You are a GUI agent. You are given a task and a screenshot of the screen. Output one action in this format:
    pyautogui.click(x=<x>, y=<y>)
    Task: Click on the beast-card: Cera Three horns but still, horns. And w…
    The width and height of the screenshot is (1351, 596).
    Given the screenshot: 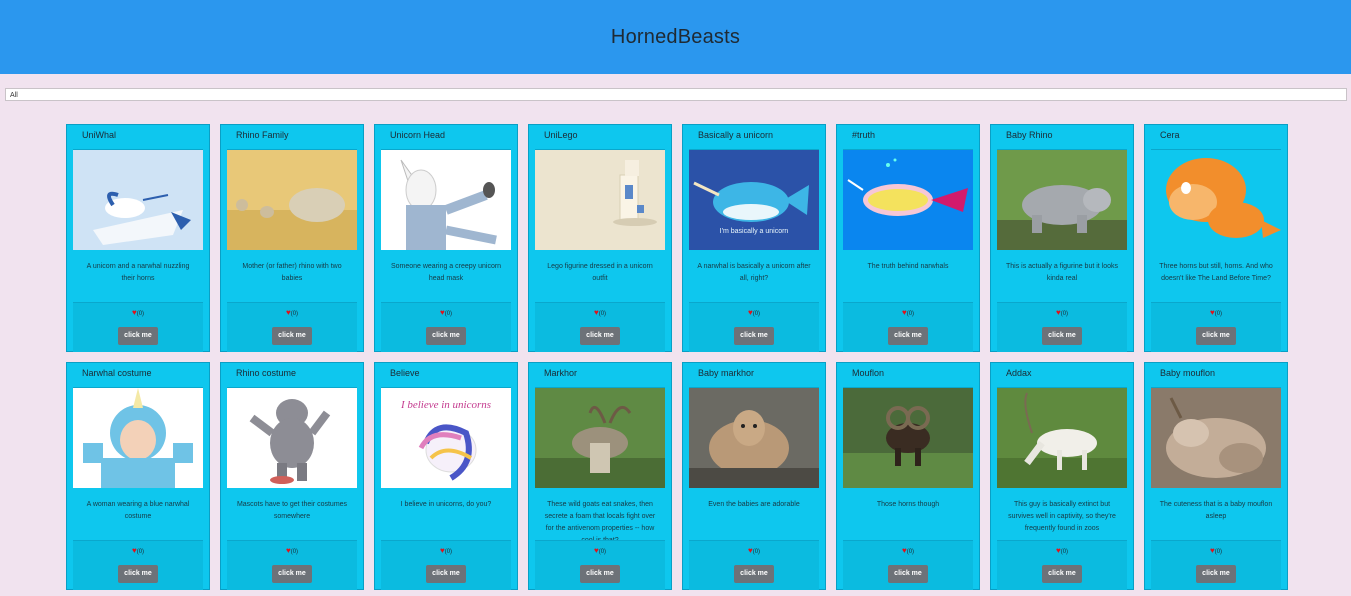 What is the action you would take?
    pyautogui.click(x=1216, y=238)
    